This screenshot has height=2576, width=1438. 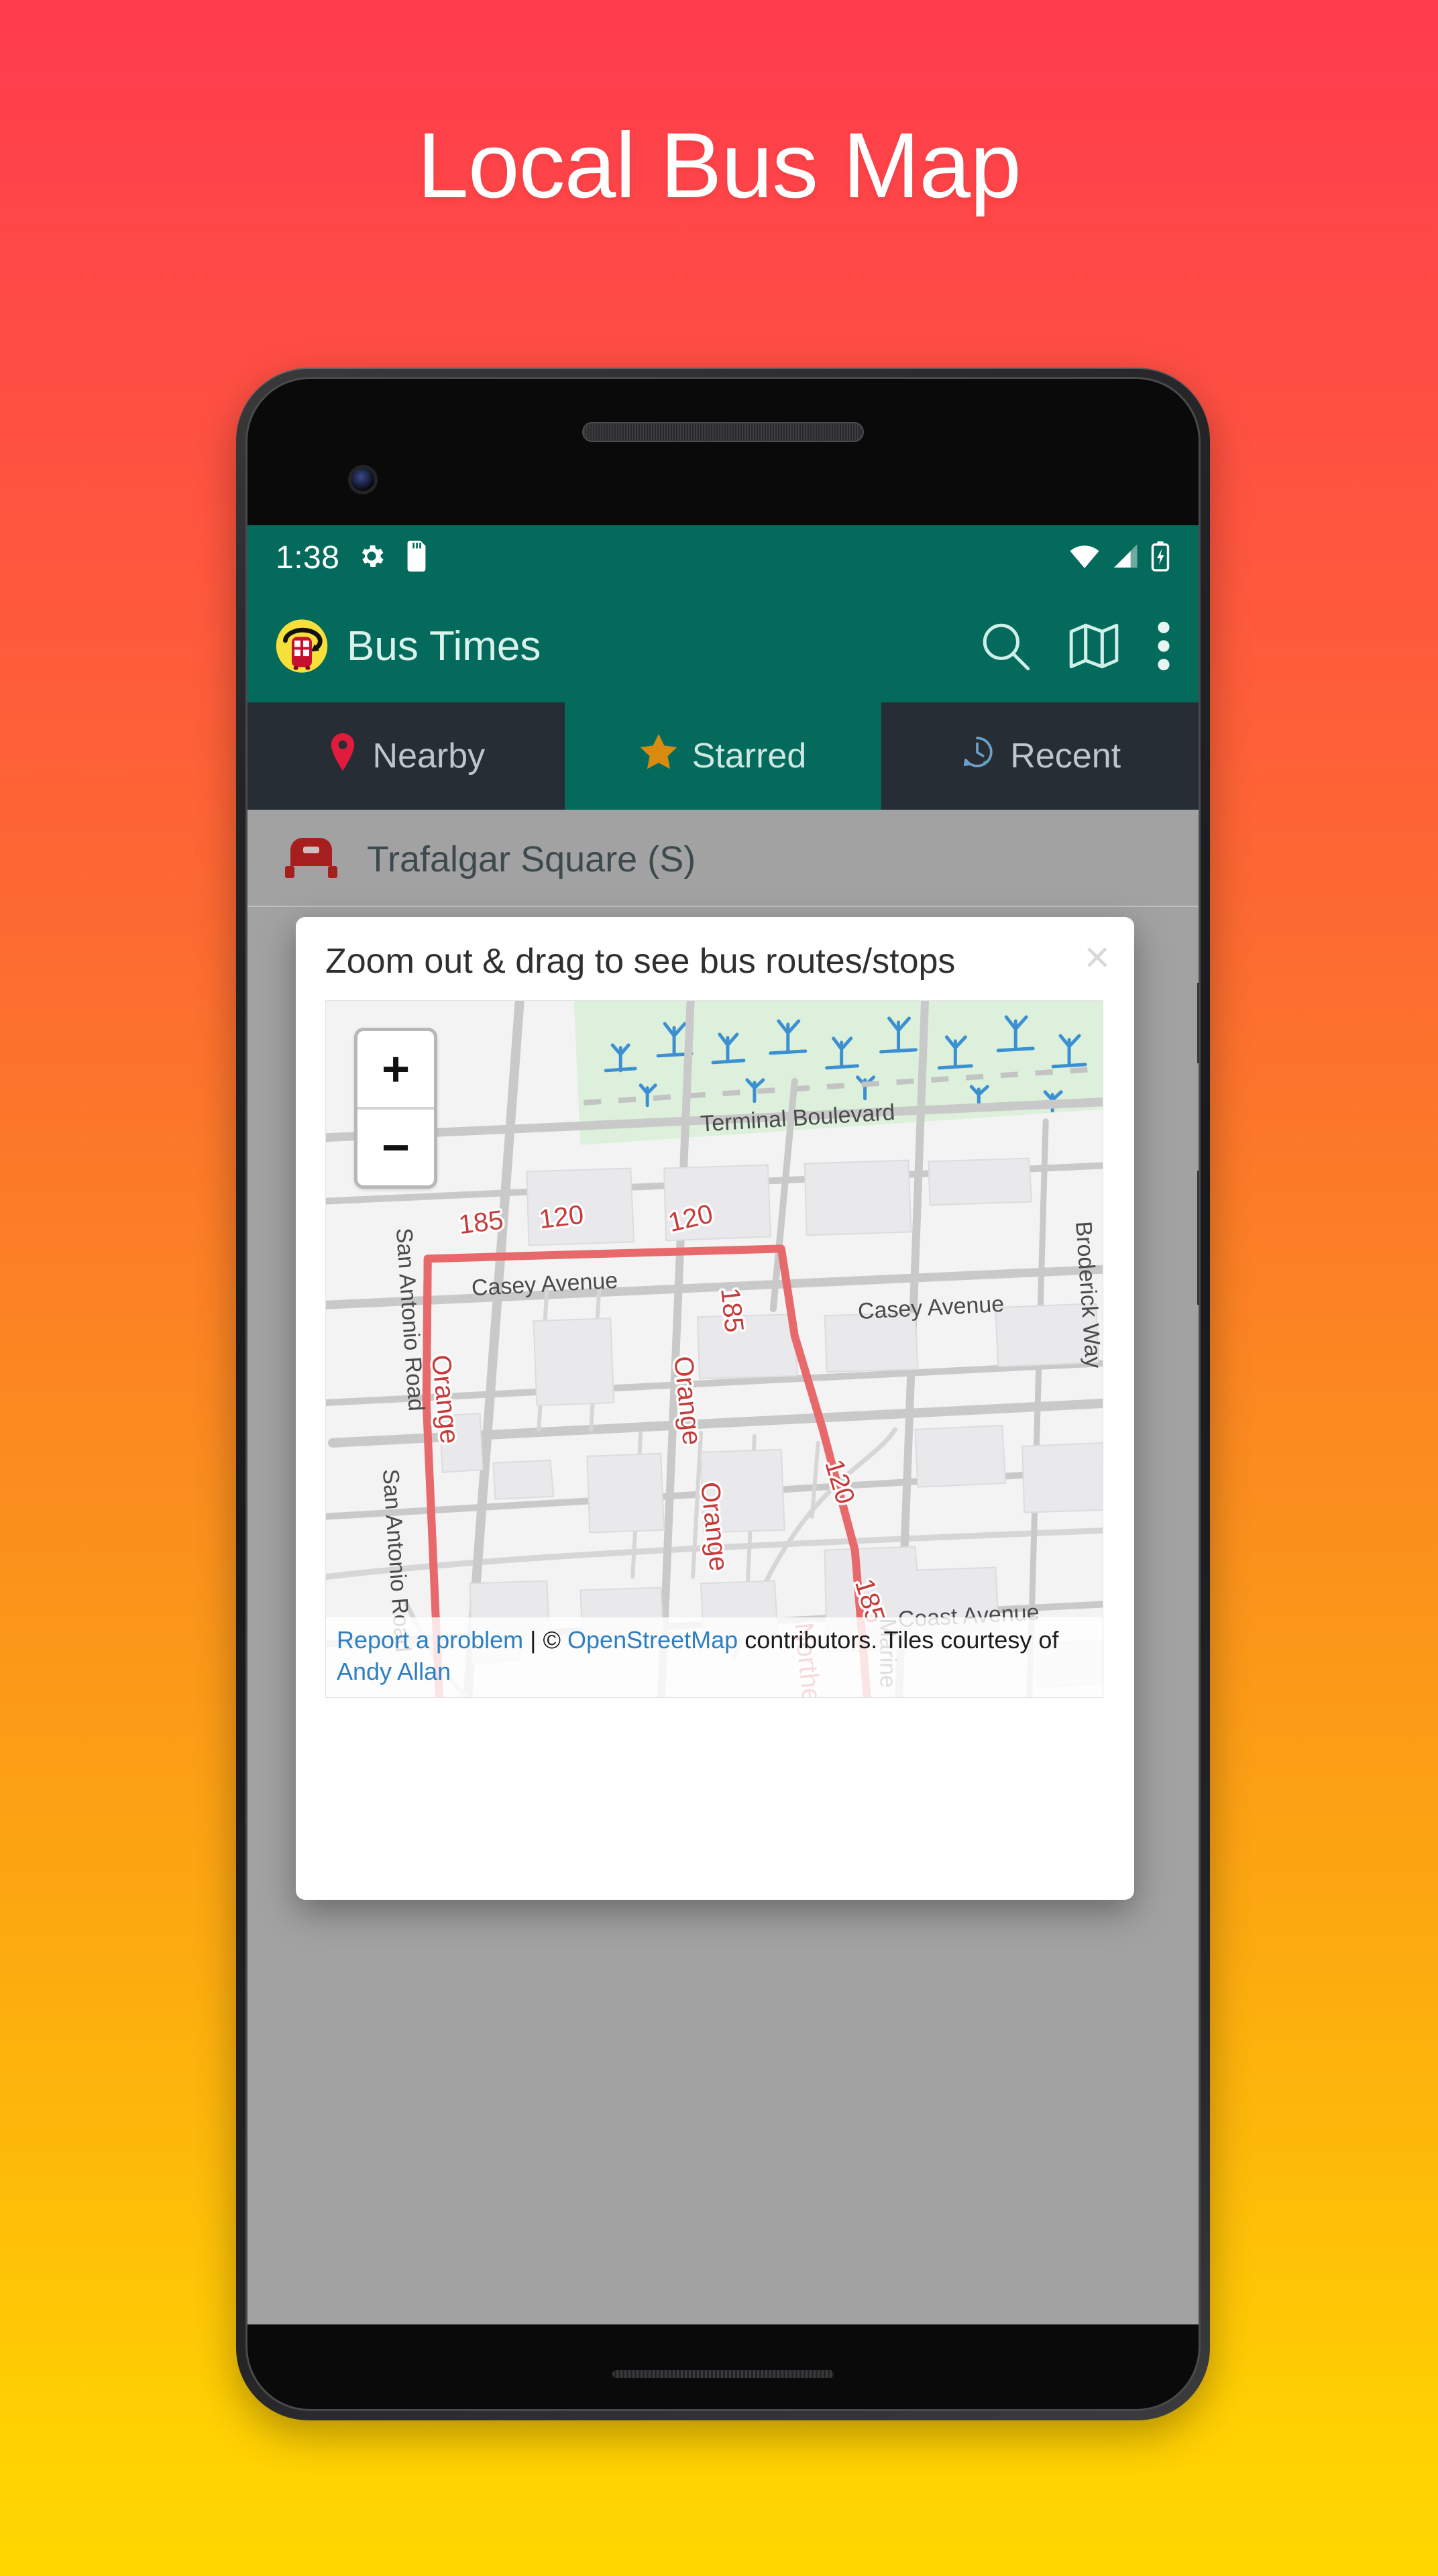 I want to click on bottom-speaker-icon, so click(x=723, y=2374).